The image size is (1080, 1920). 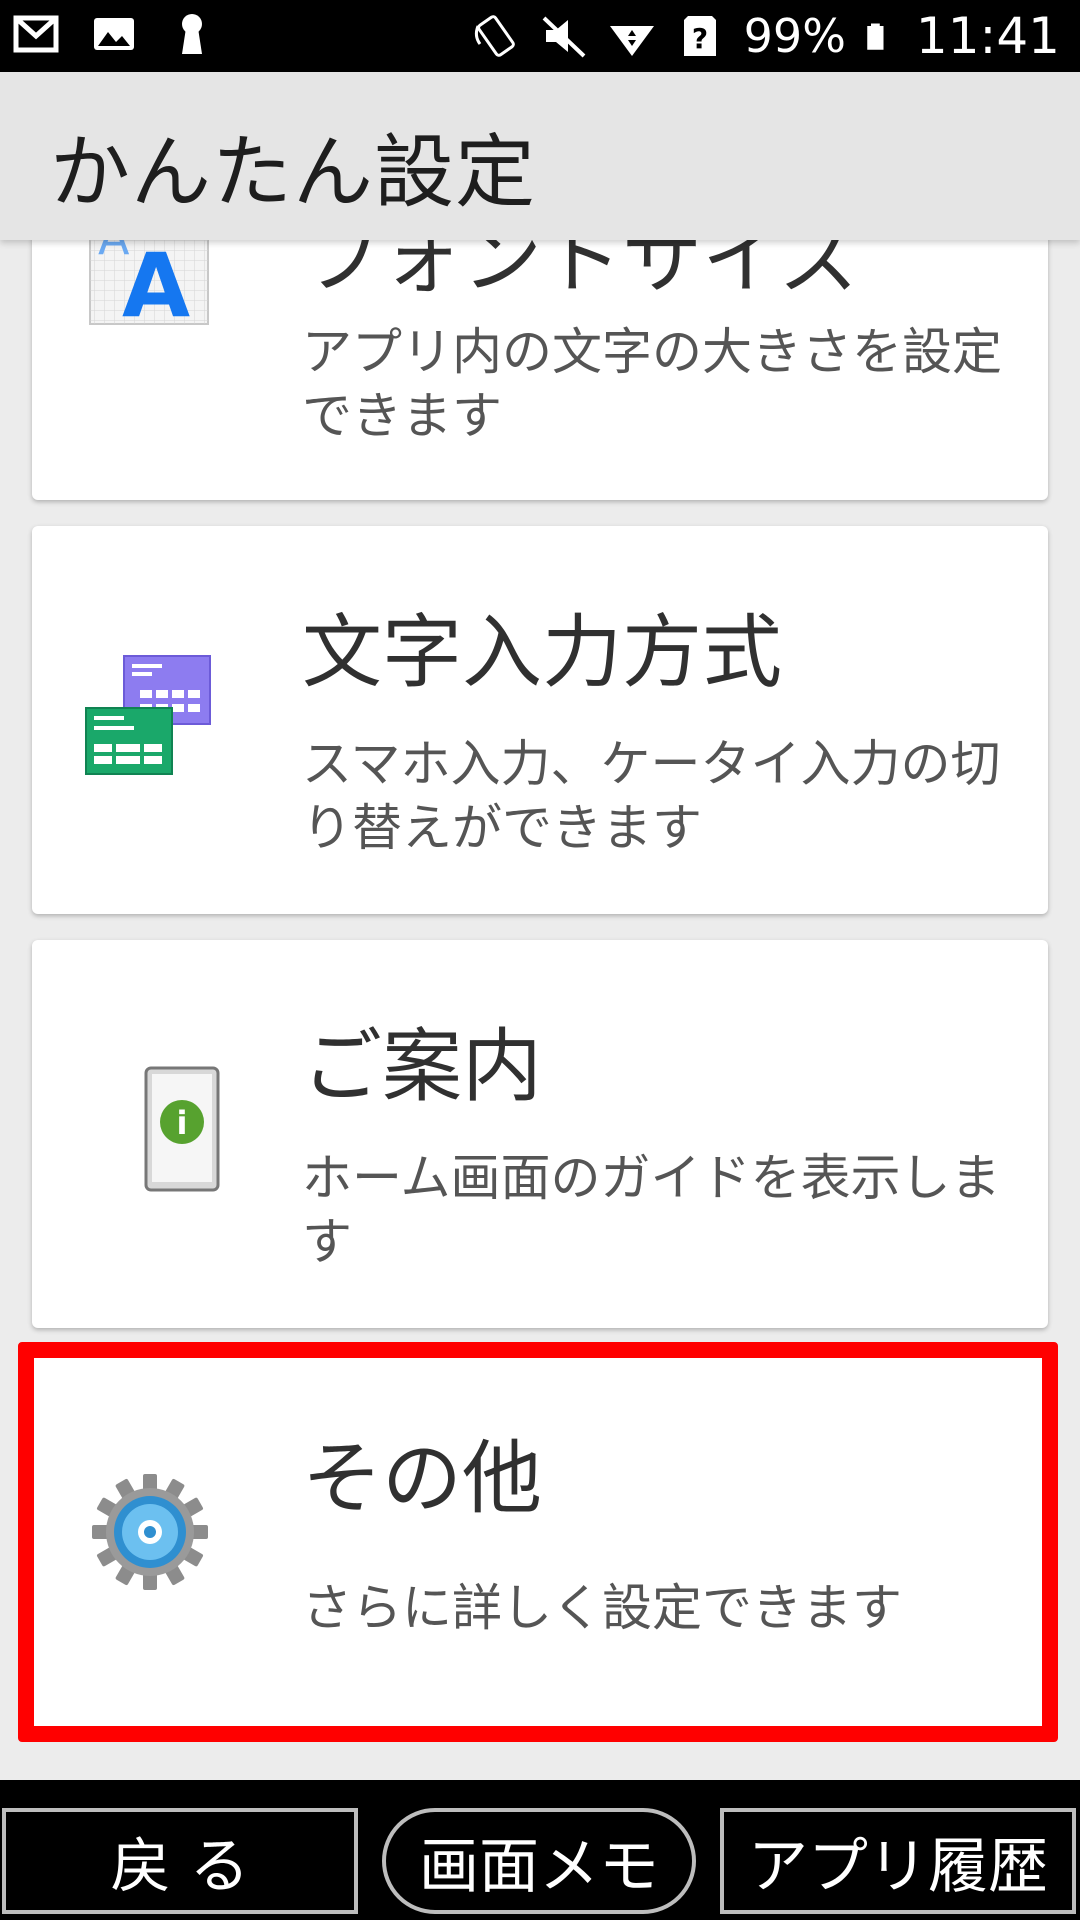 What do you see at coordinates (36, 34) in the screenshot?
I see `gmail-icon` at bounding box center [36, 34].